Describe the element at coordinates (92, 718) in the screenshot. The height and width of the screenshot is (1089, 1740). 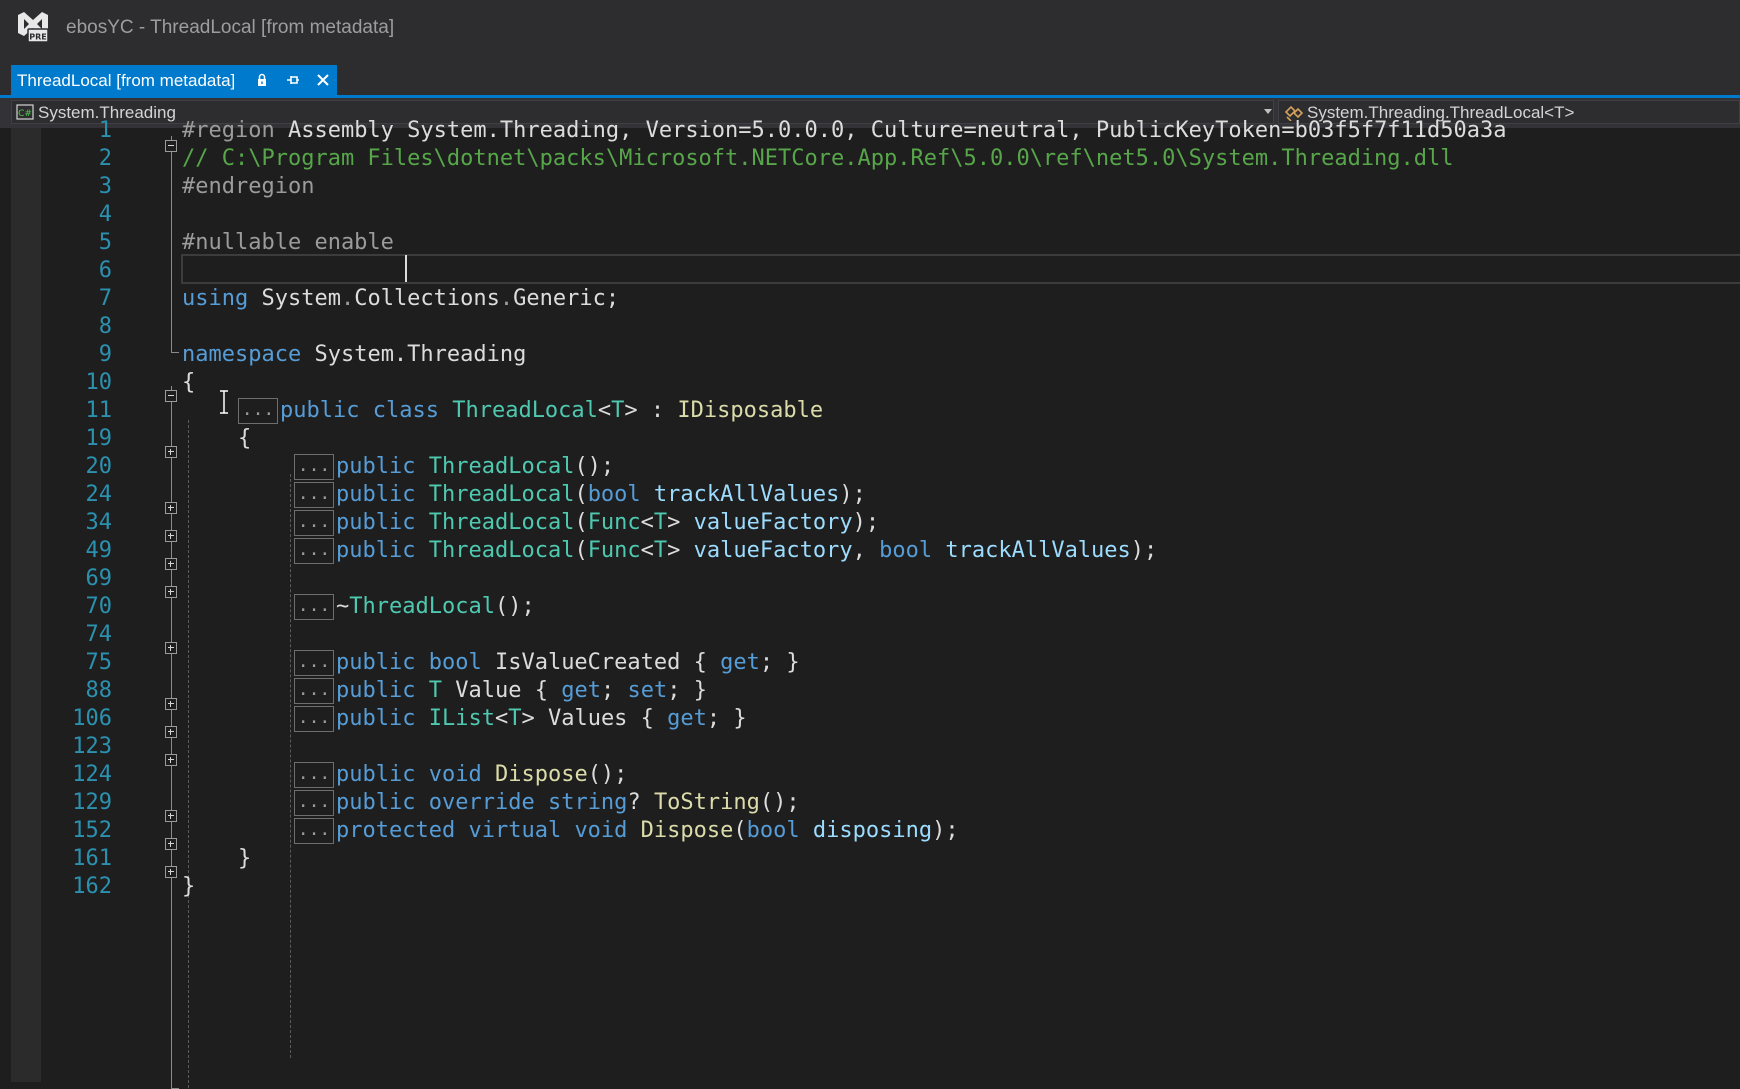
I see `line-number: 106` at that location.